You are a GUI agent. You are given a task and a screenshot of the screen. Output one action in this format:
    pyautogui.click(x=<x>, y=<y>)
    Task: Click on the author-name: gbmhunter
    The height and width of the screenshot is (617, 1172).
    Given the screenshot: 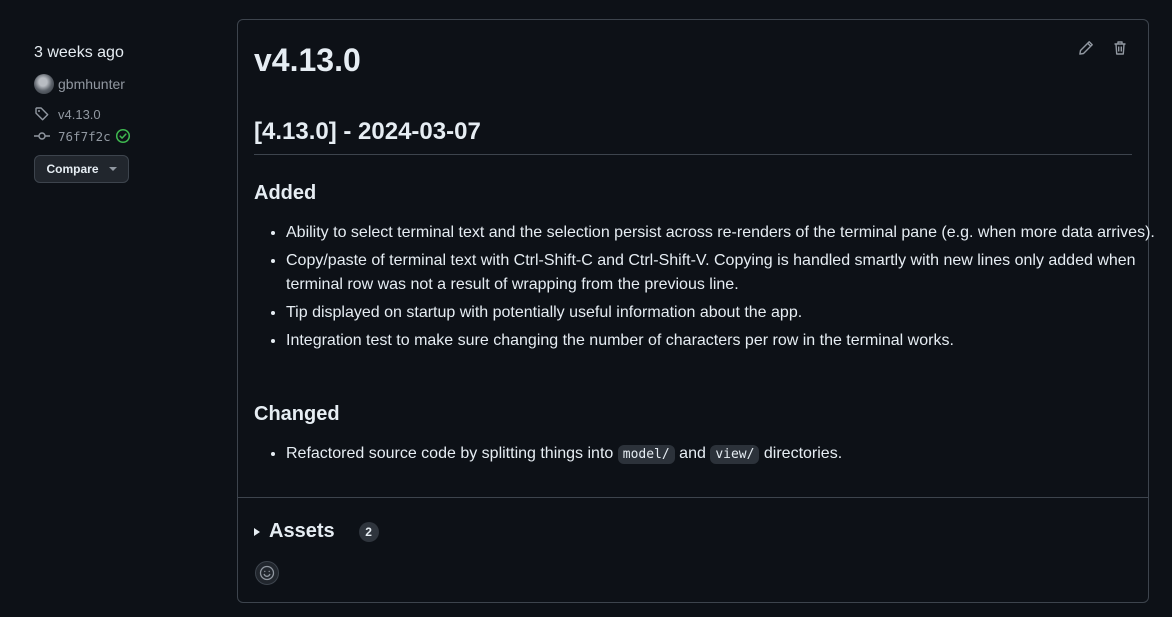 What is the action you would take?
    pyautogui.click(x=91, y=84)
    